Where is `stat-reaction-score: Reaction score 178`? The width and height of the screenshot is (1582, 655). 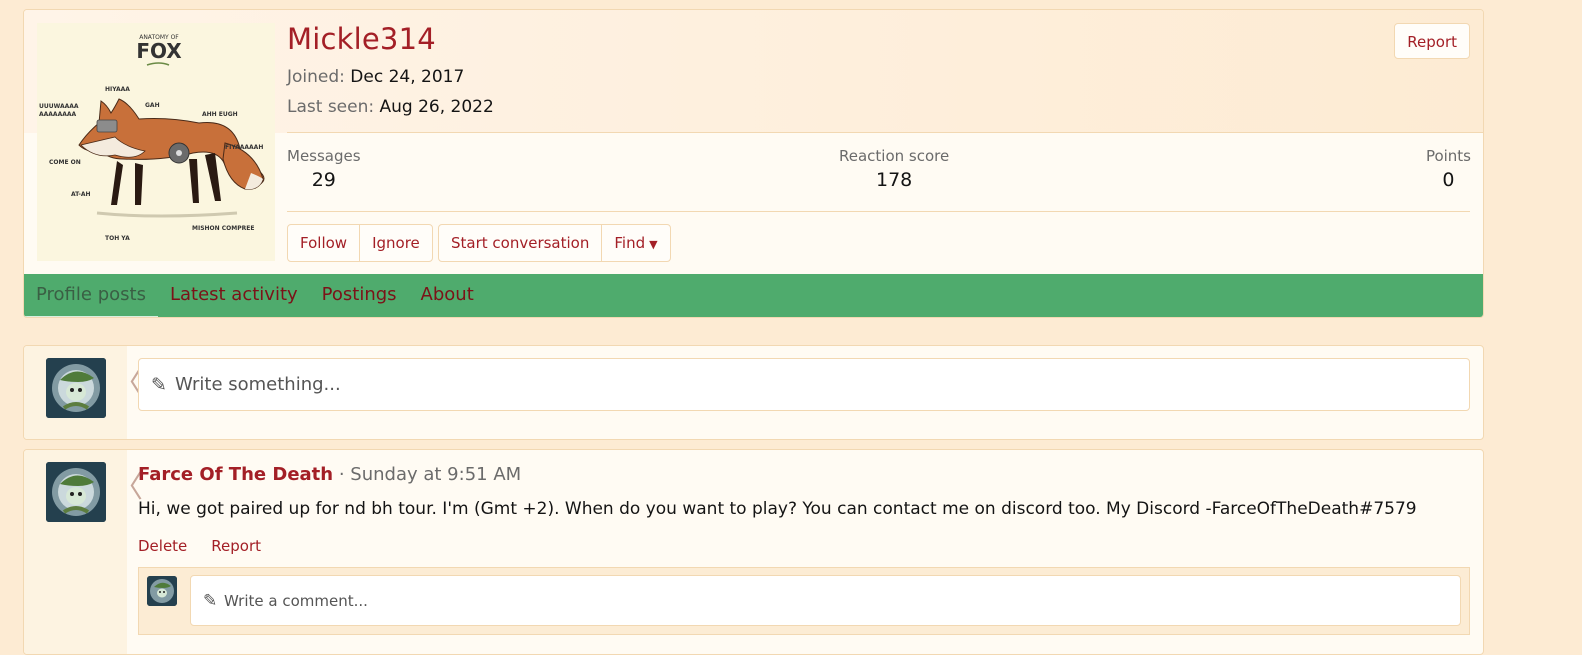
stat-reaction-score: Reaction score 178 is located at coordinates (894, 169).